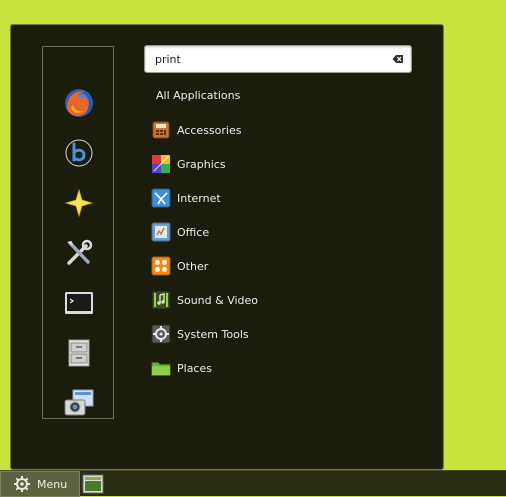 The image size is (506, 497). What do you see at coordinates (291, 368) in the screenshot?
I see `category-places: Places` at bounding box center [291, 368].